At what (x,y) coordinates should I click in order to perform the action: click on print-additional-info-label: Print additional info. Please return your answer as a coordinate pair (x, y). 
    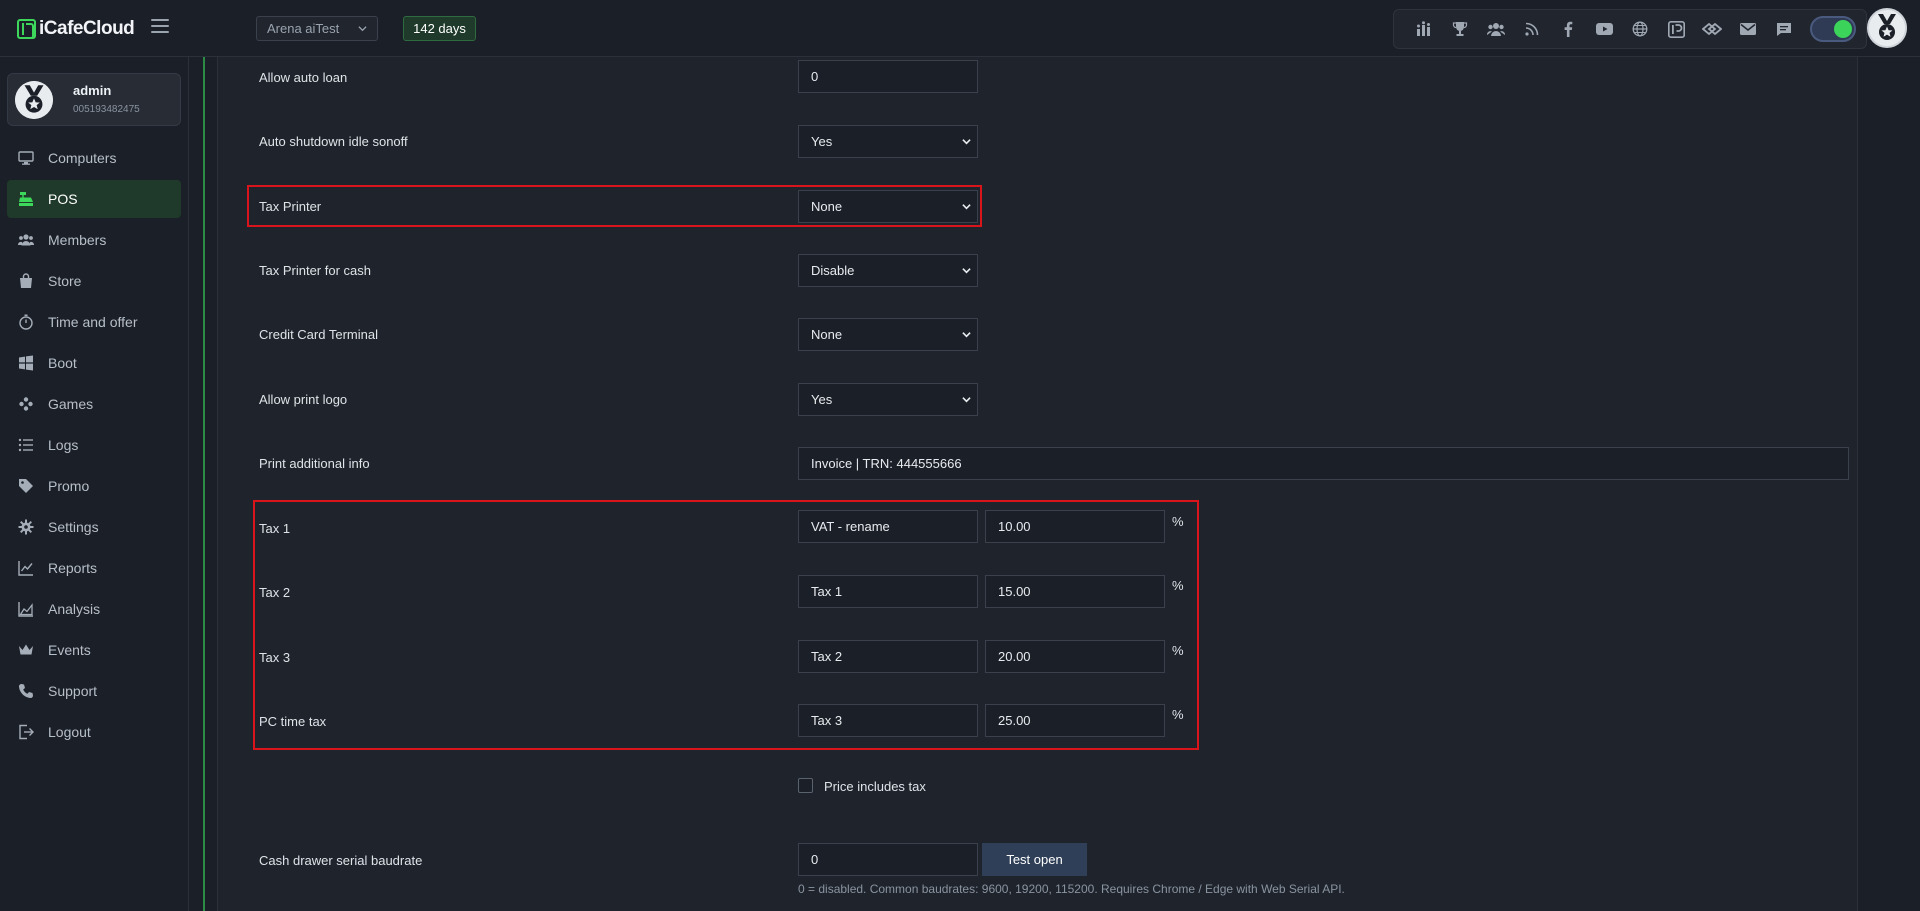
    Looking at the image, I should click on (314, 463).